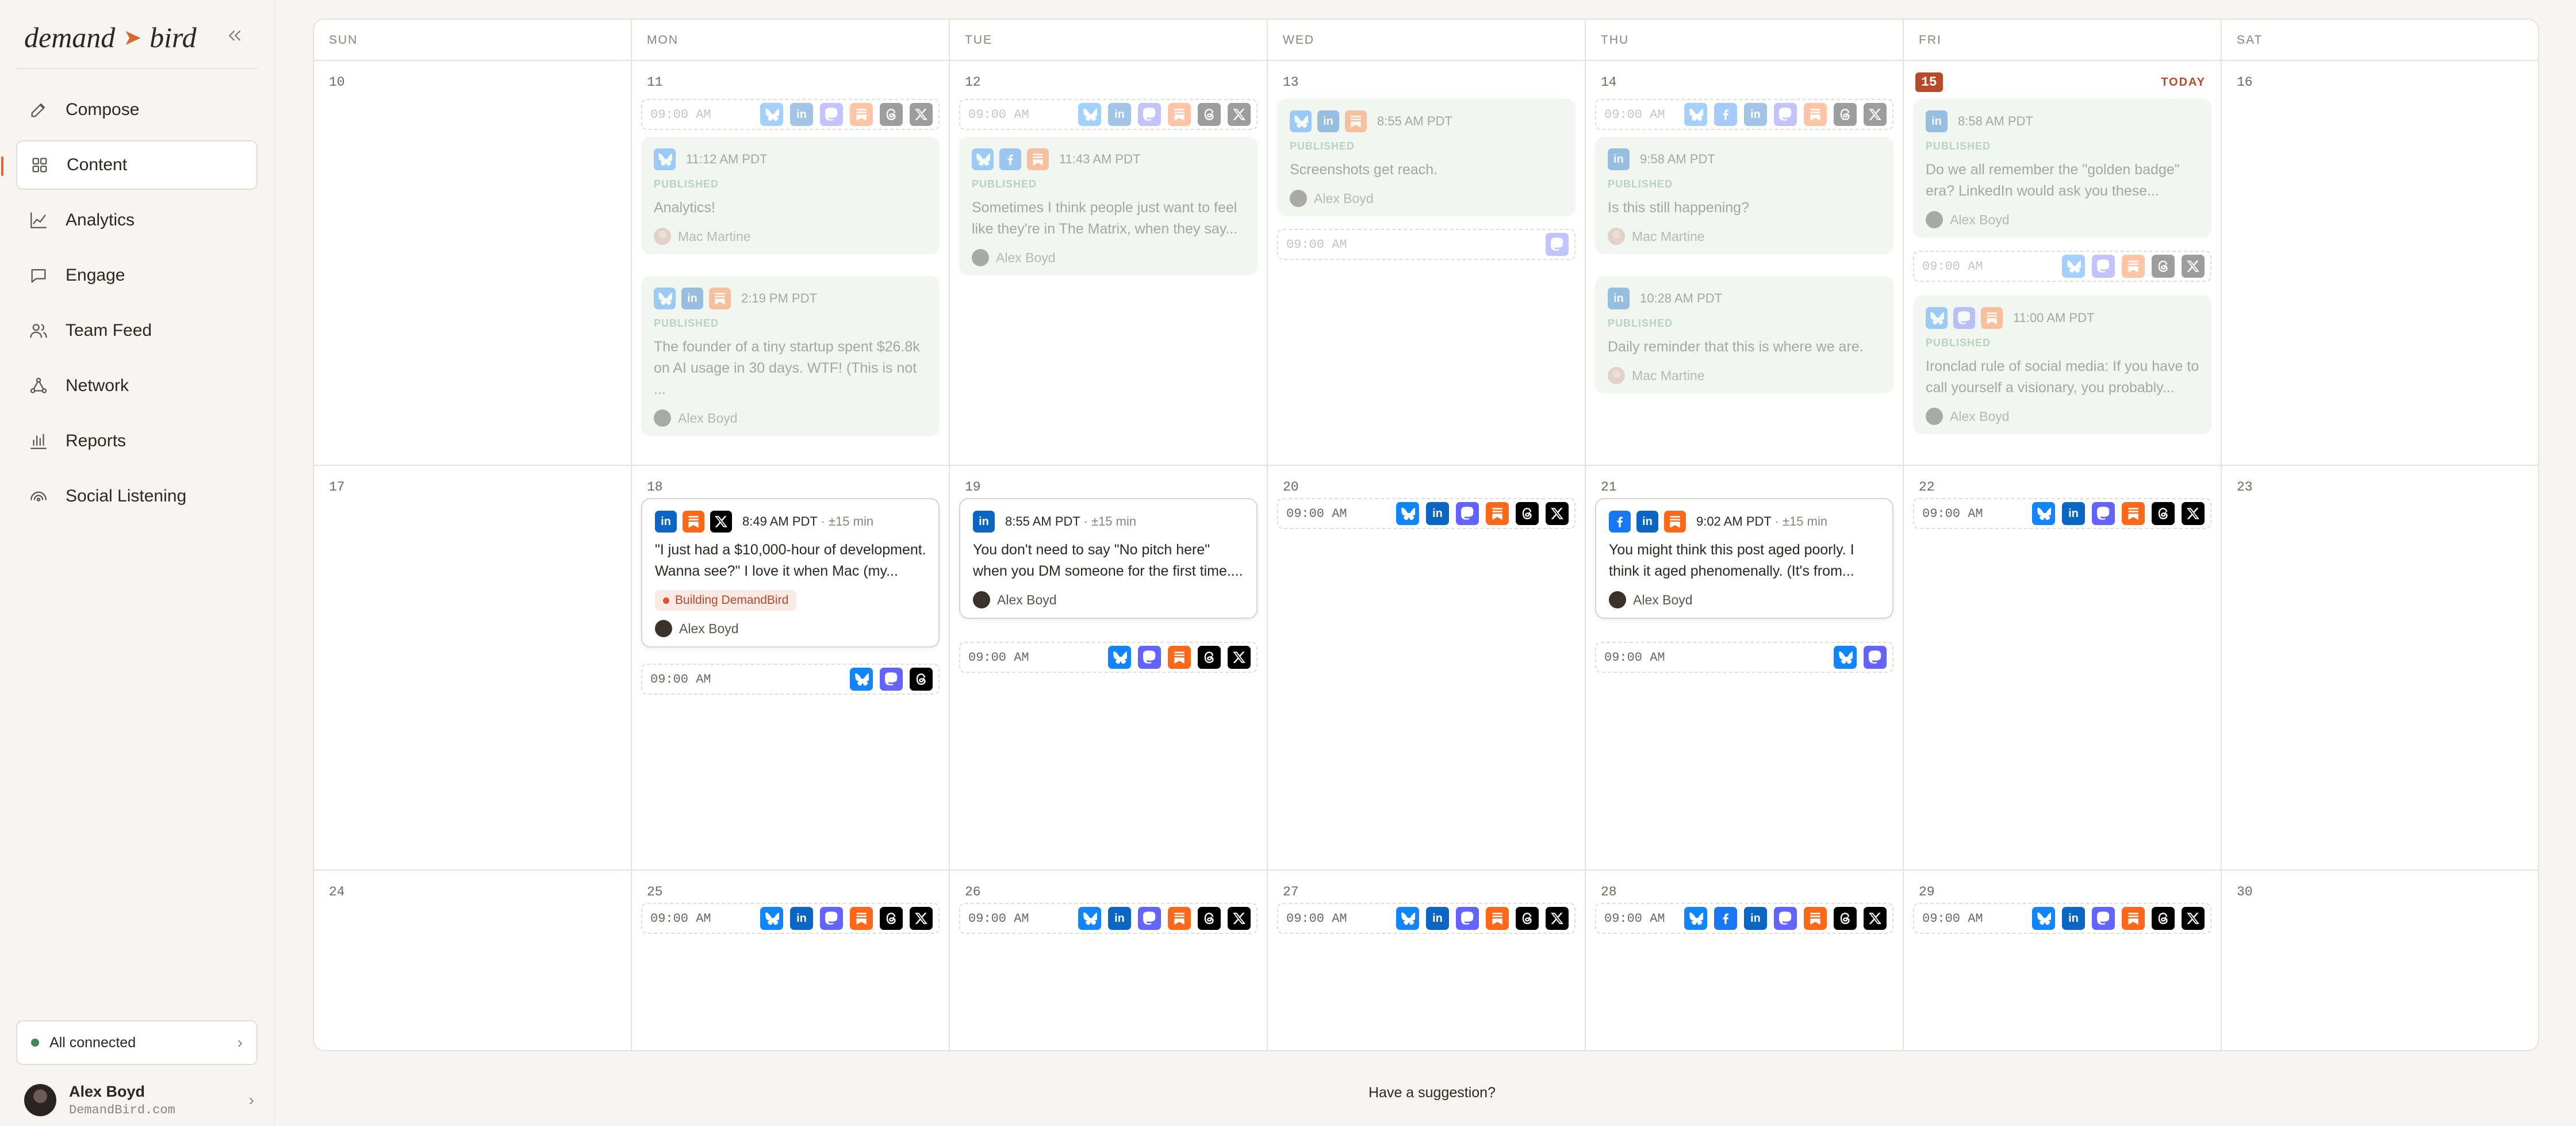  Describe the element at coordinates (780, 521) in the screenshot. I see `post-time-value: 8:49 AM PDT` at that location.